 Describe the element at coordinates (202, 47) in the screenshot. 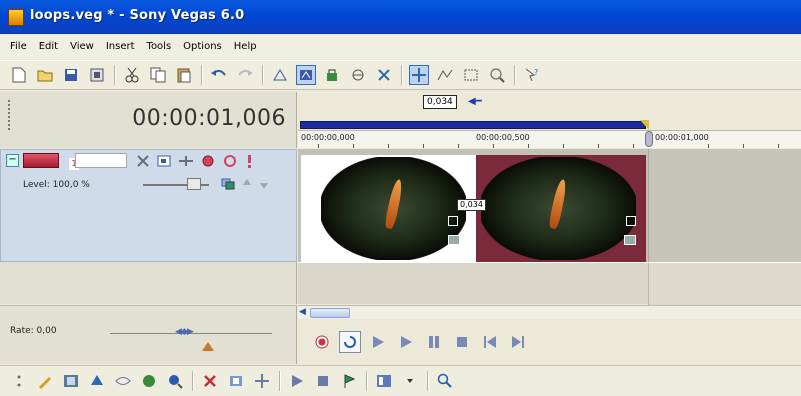

I see `menu-options: Options` at that location.